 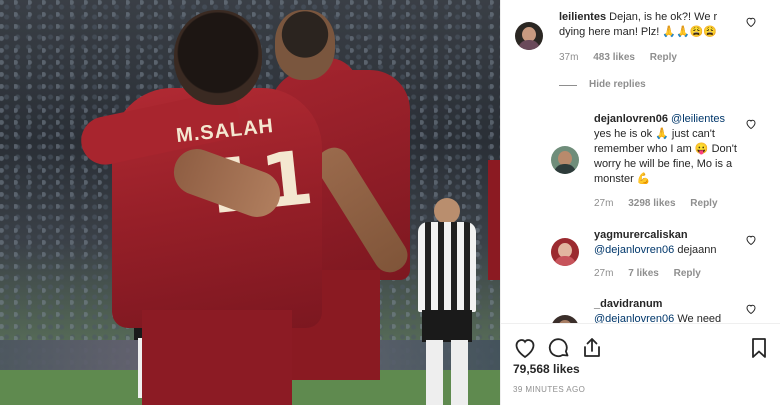 I want to click on comment-time: 37m, so click(x=569, y=57).